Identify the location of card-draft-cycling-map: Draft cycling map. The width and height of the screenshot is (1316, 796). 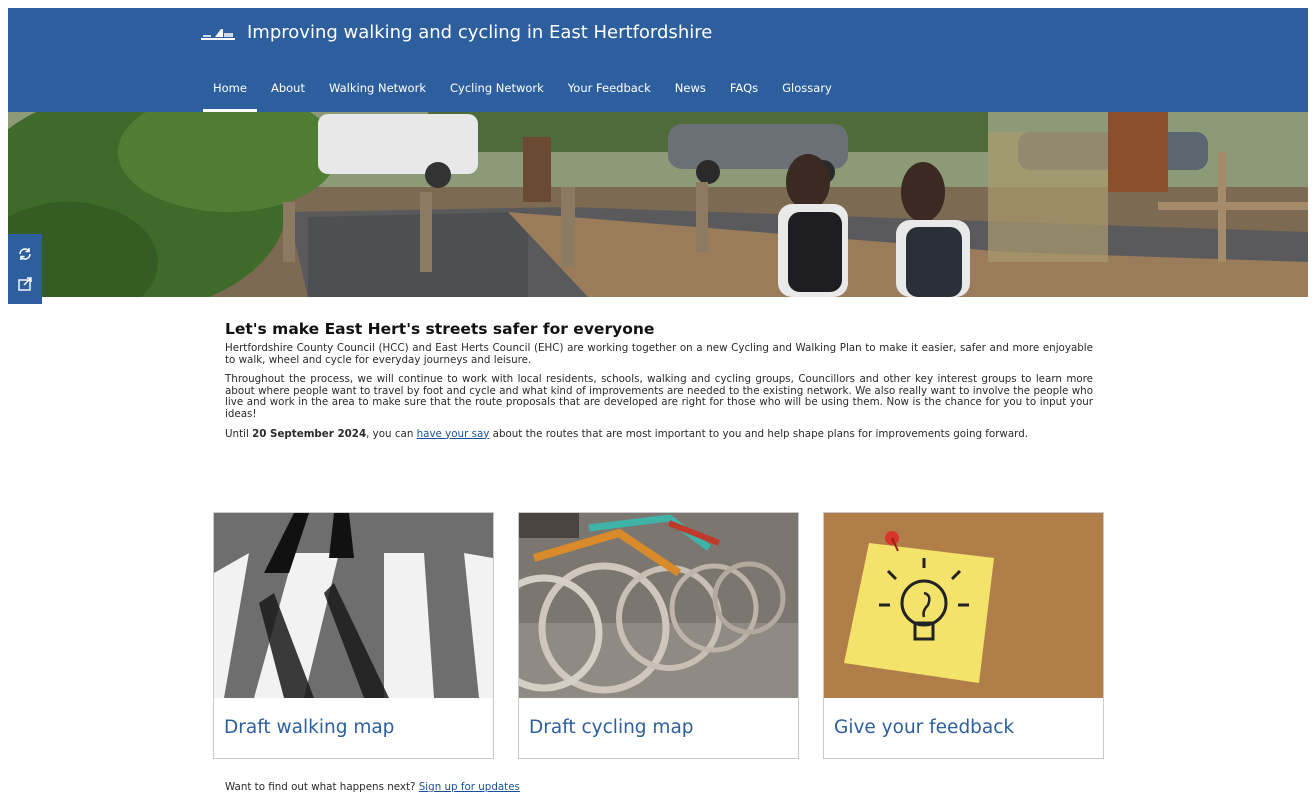
(658, 635).